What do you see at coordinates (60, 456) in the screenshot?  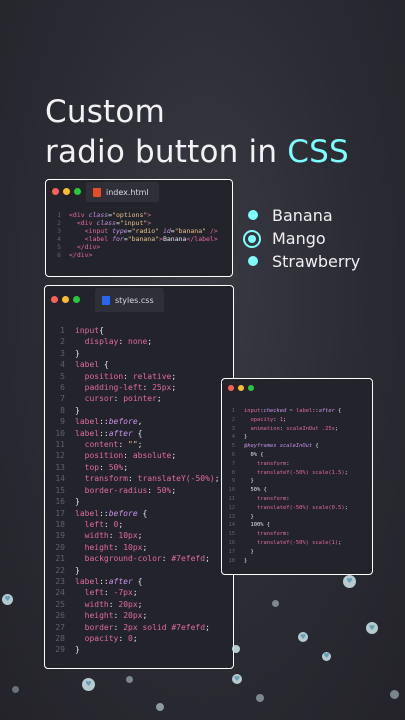 I see `line-number: 12` at bounding box center [60, 456].